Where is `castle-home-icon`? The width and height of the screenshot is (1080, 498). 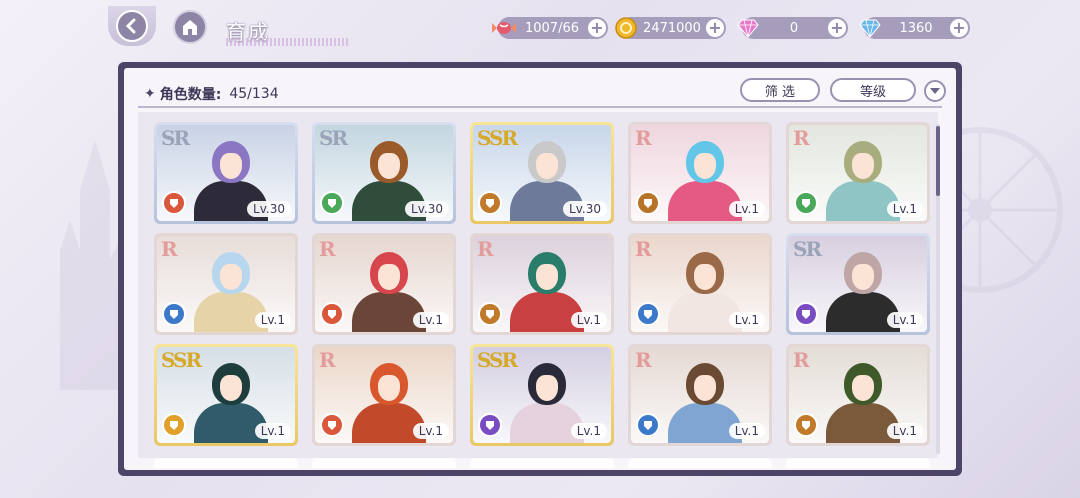
castle-home-icon is located at coordinates (190, 27).